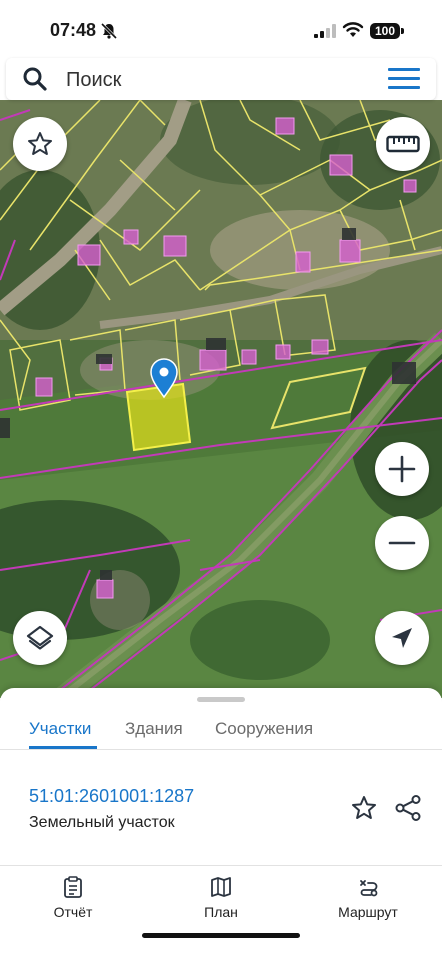 The height and width of the screenshot is (960, 442). I want to click on nav-route-label: Маршрут, so click(368, 912).